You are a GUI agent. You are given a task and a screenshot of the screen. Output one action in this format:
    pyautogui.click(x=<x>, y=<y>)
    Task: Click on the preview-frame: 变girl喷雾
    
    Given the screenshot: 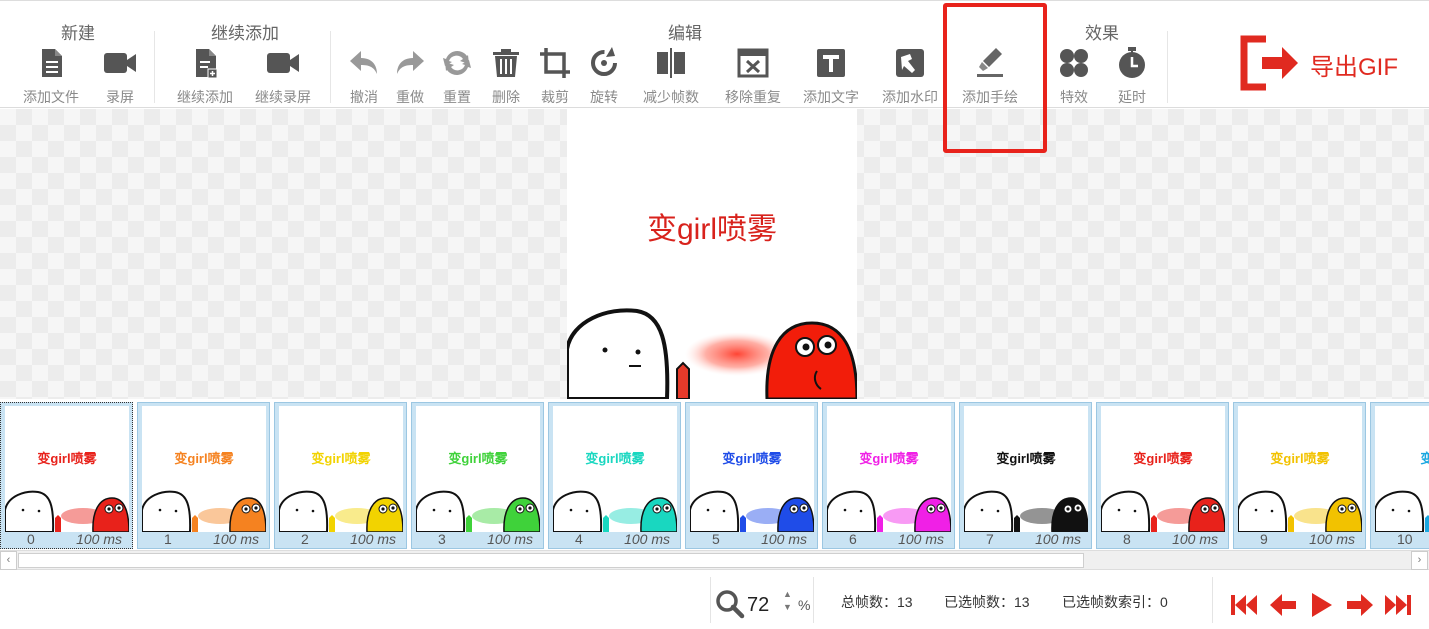 What is the action you would take?
    pyautogui.click(x=712, y=254)
    